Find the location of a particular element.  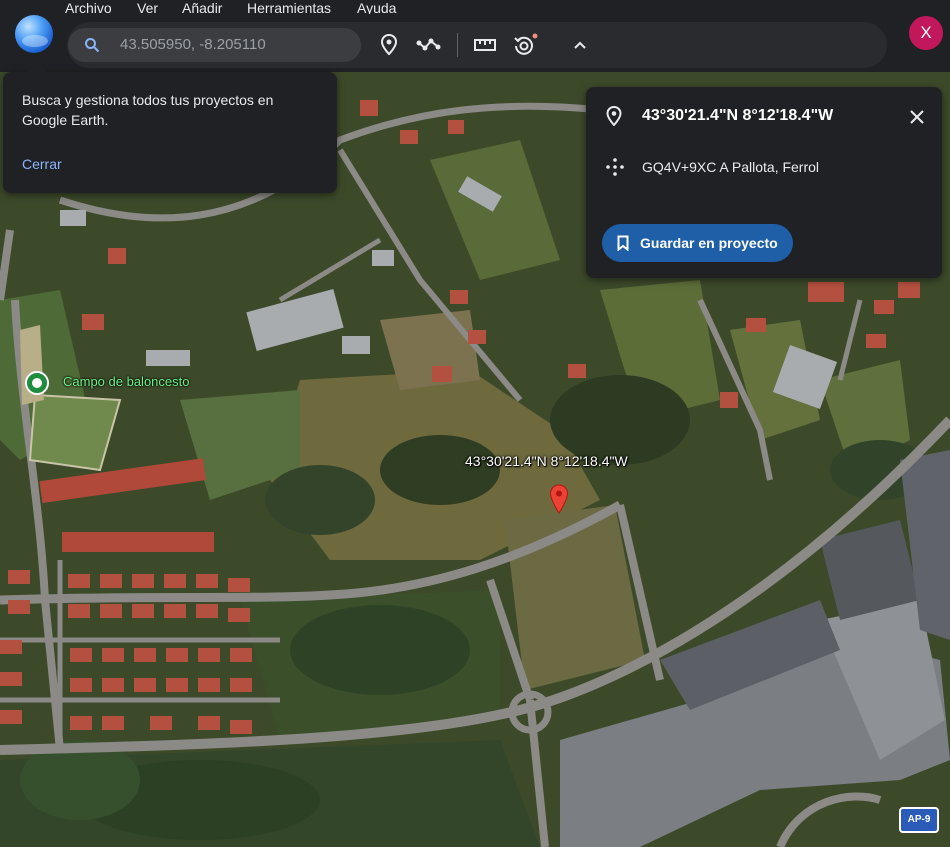

place-marker-button is located at coordinates (389, 45).